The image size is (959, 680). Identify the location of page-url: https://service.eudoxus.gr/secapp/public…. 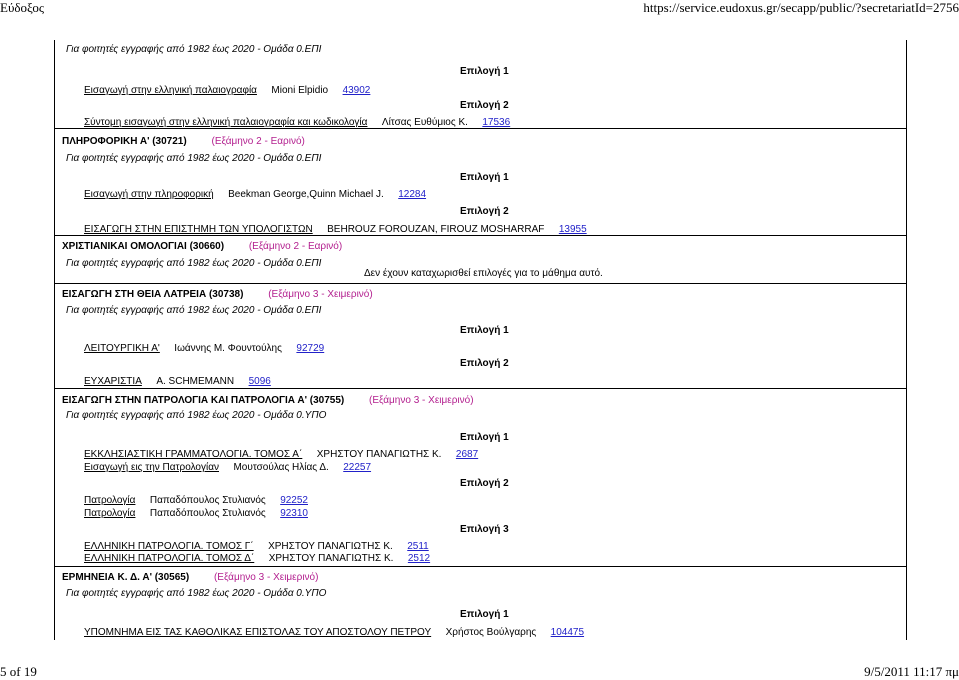
(801, 7).